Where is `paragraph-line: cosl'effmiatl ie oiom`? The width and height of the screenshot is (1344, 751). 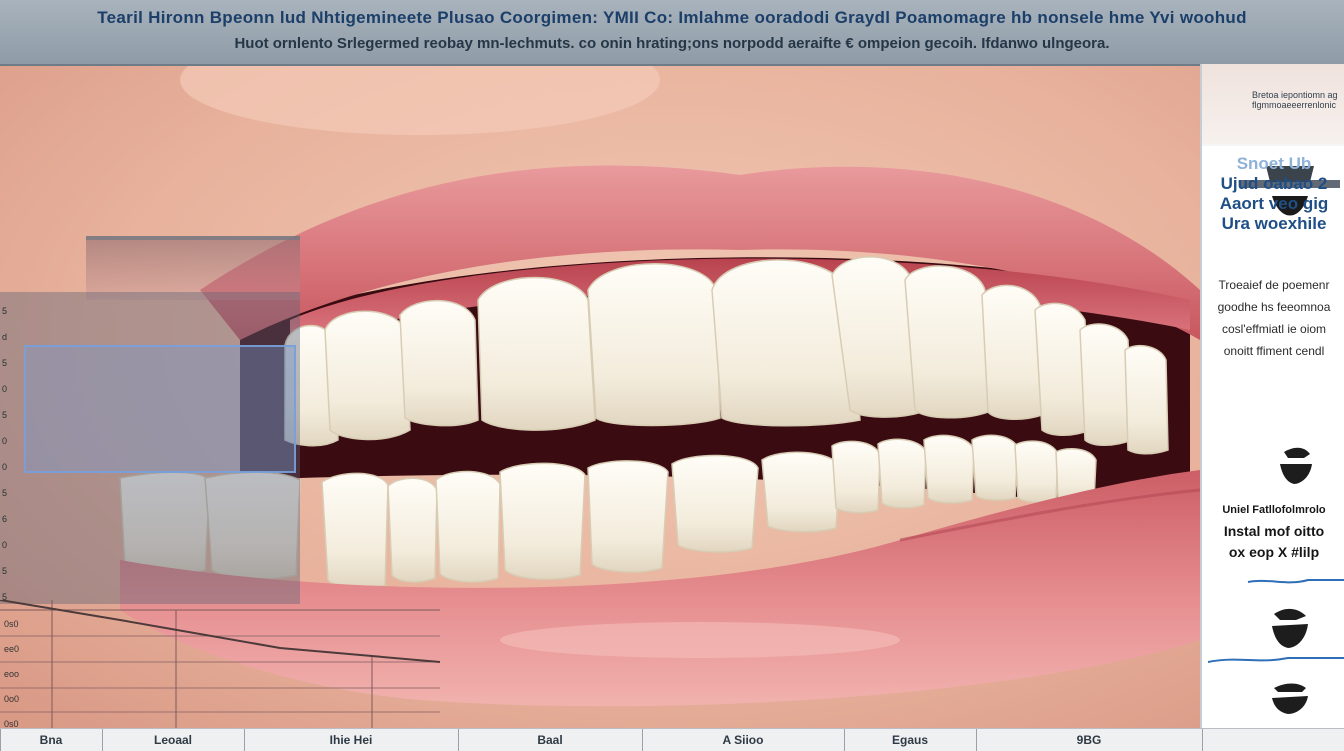
paragraph-line: cosl'effmiatl ie oiom is located at coordinates (1274, 329).